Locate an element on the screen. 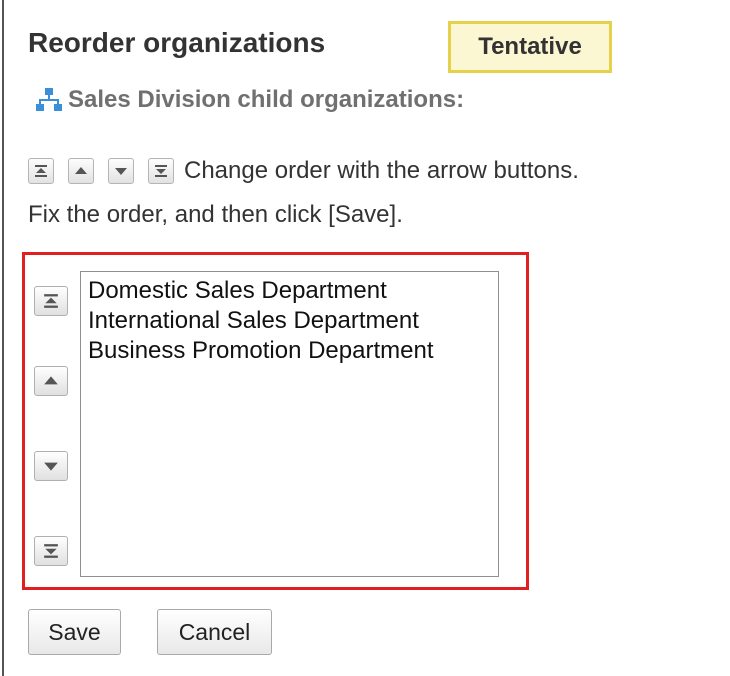 The width and height of the screenshot is (730, 676). move-bottom-button is located at coordinates (51, 551).